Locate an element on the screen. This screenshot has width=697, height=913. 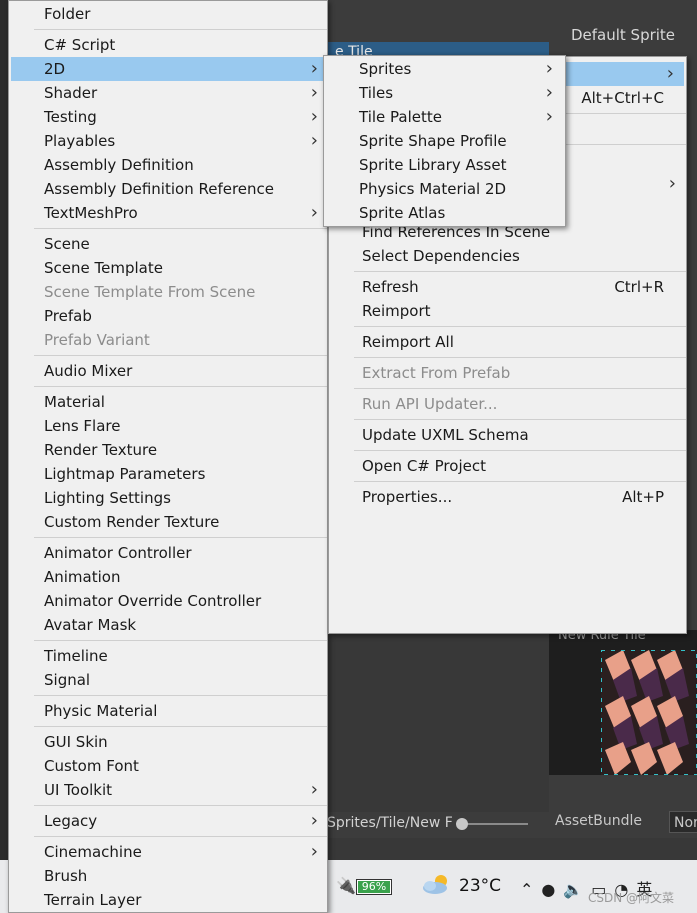
menu-item-folder: Folder is located at coordinates (168, 14).